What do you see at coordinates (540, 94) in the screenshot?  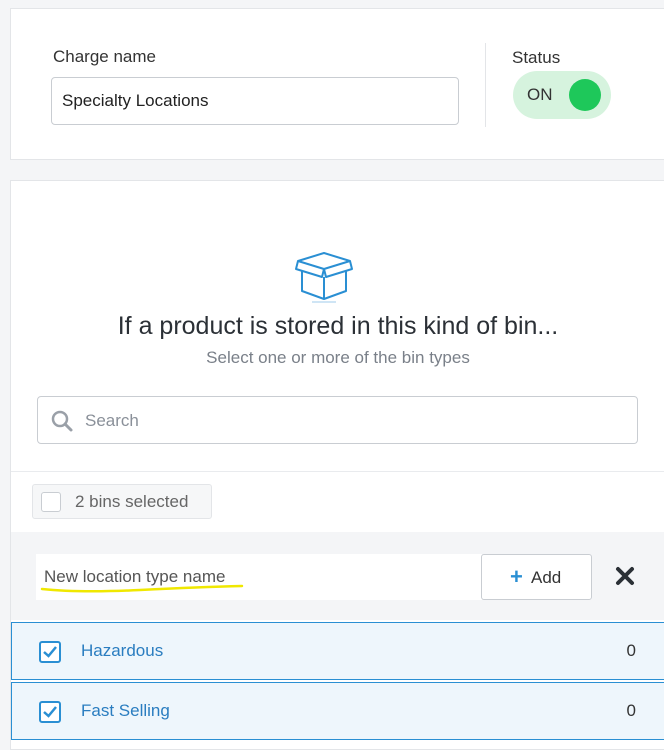 I see `status-toggle-text: ON` at bounding box center [540, 94].